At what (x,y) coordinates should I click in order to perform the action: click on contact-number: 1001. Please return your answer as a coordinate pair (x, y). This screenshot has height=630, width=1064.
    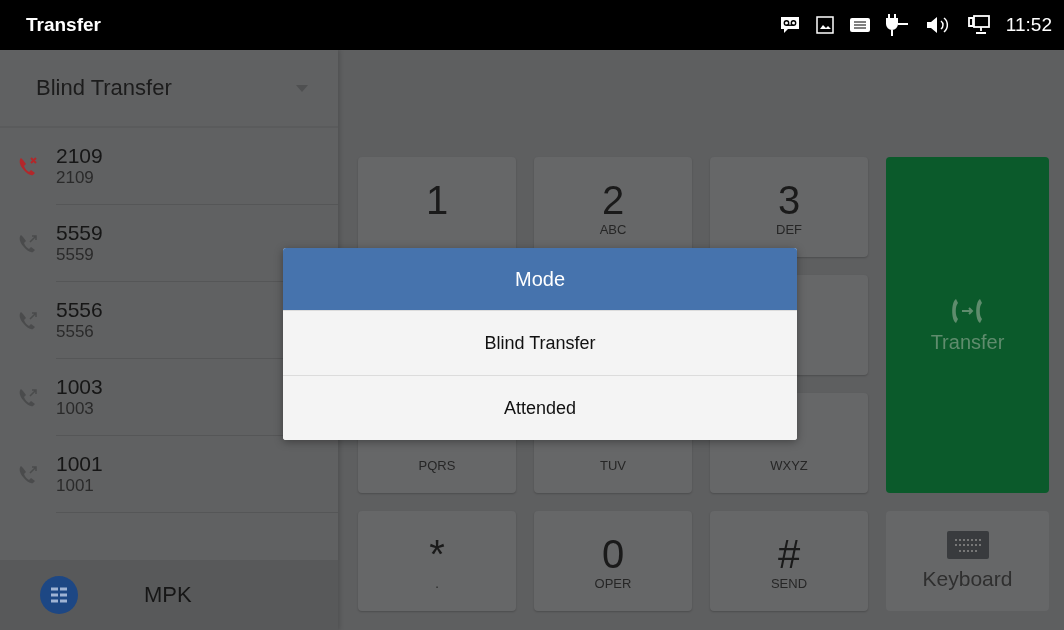
    Looking at the image, I should click on (75, 486).